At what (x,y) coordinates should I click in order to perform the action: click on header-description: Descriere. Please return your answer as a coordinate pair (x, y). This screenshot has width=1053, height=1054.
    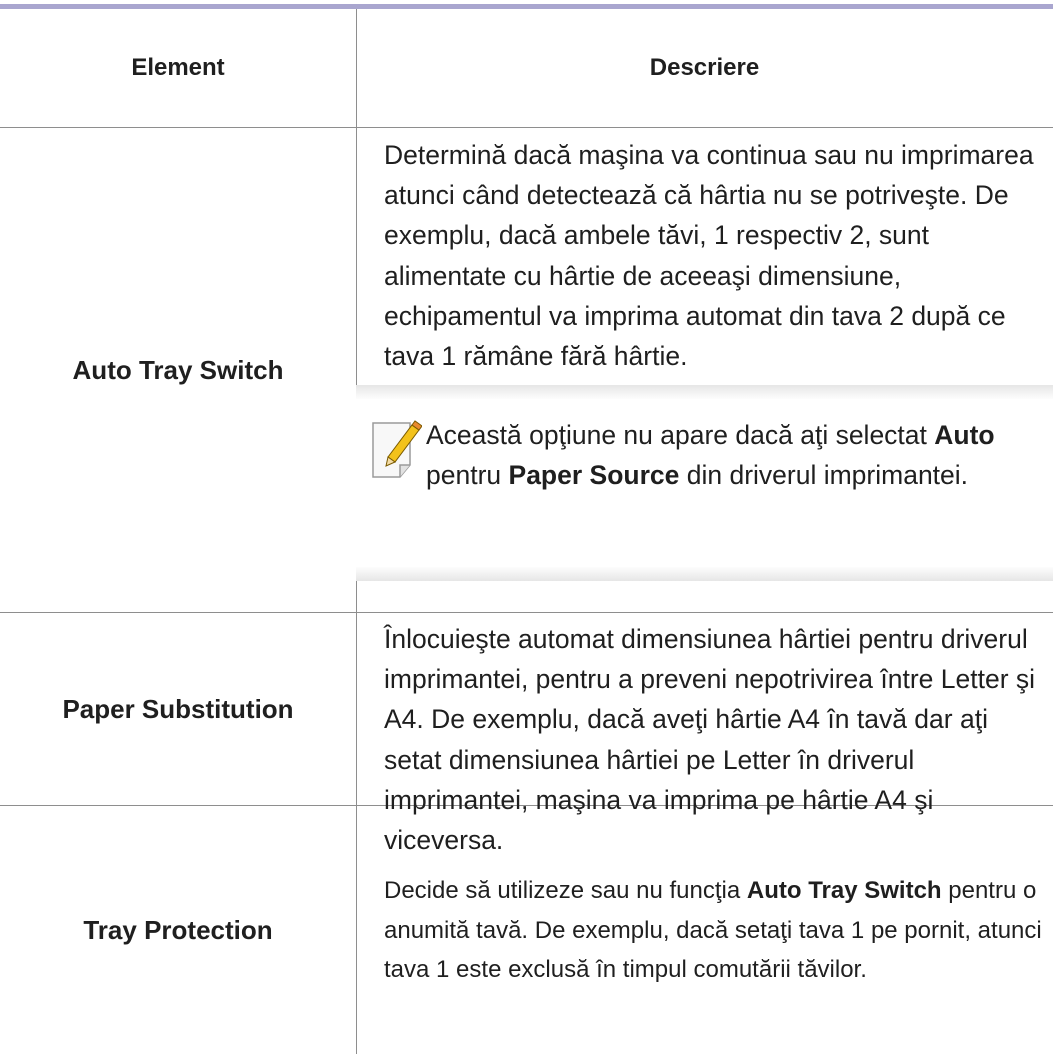
    Looking at the image, I should click on (704, 67).